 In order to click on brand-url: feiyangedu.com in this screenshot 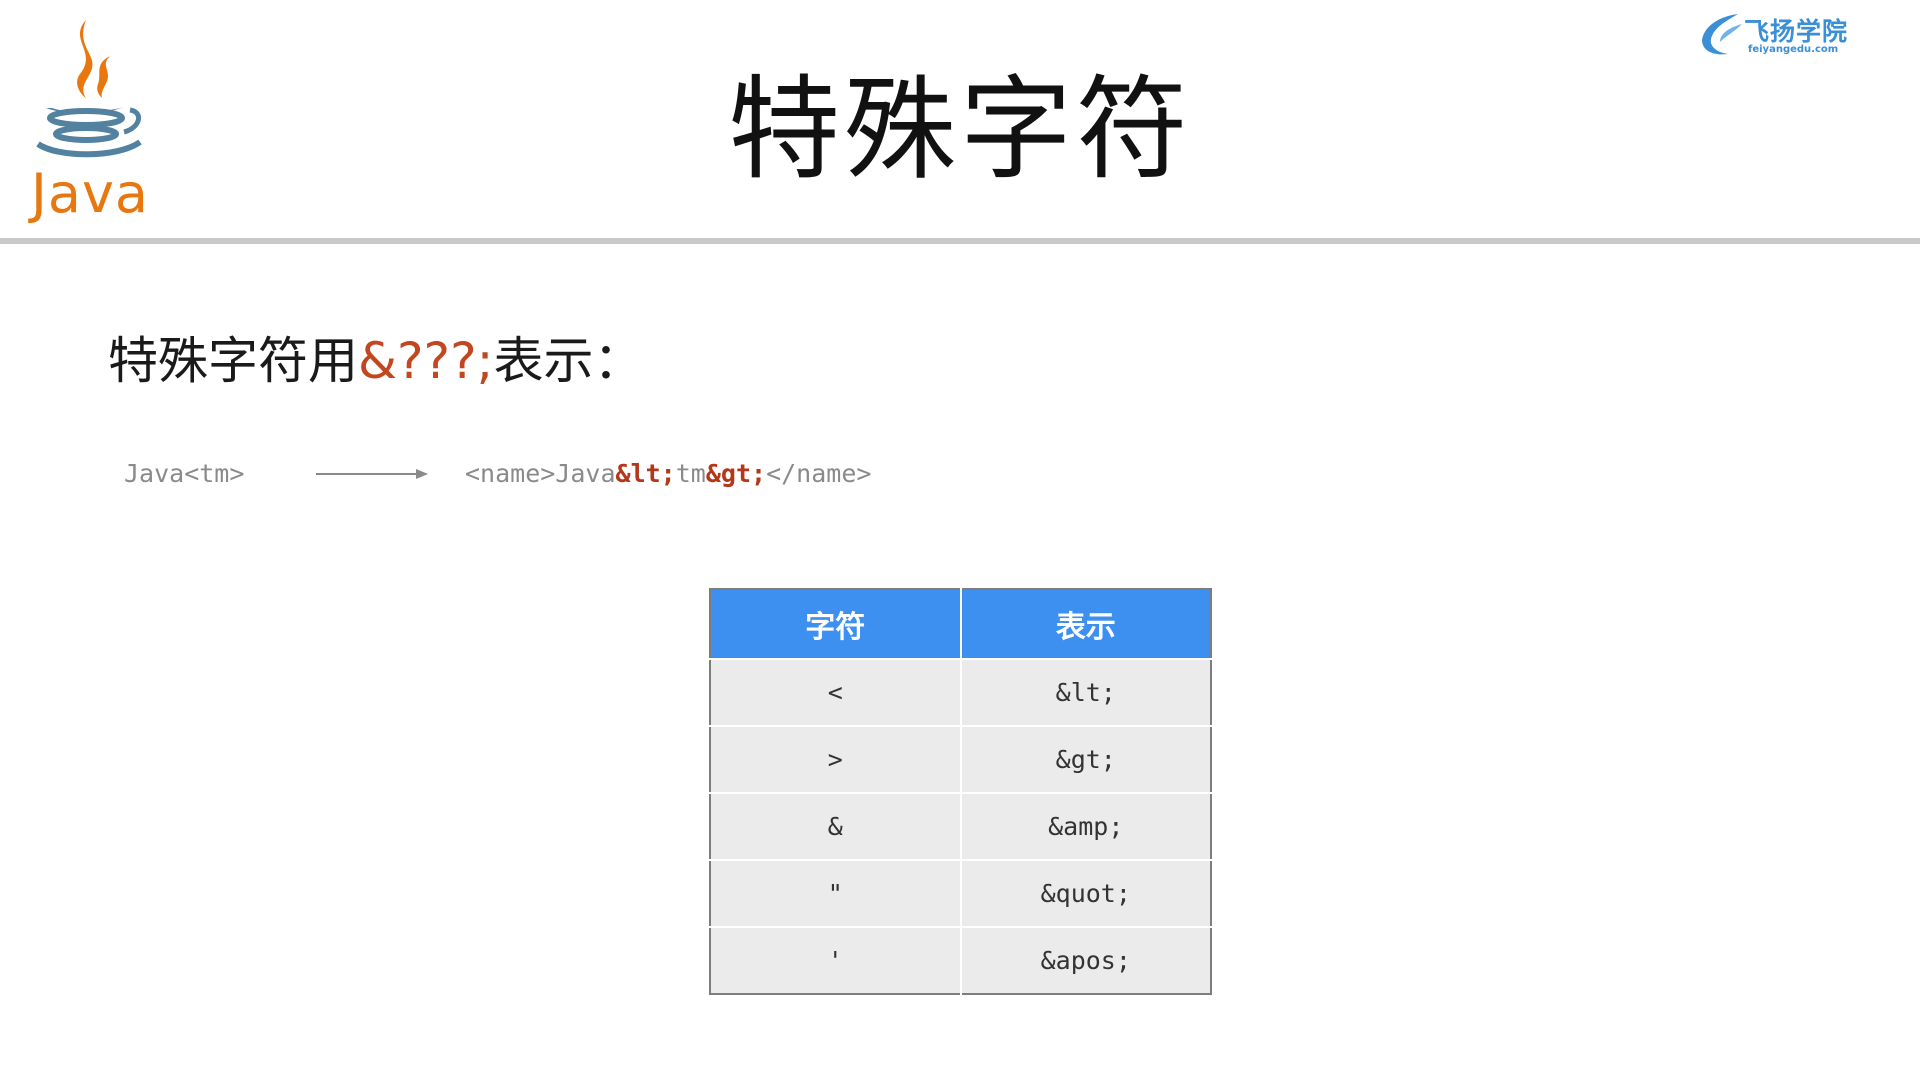, I will do `click(1793, 49)`.